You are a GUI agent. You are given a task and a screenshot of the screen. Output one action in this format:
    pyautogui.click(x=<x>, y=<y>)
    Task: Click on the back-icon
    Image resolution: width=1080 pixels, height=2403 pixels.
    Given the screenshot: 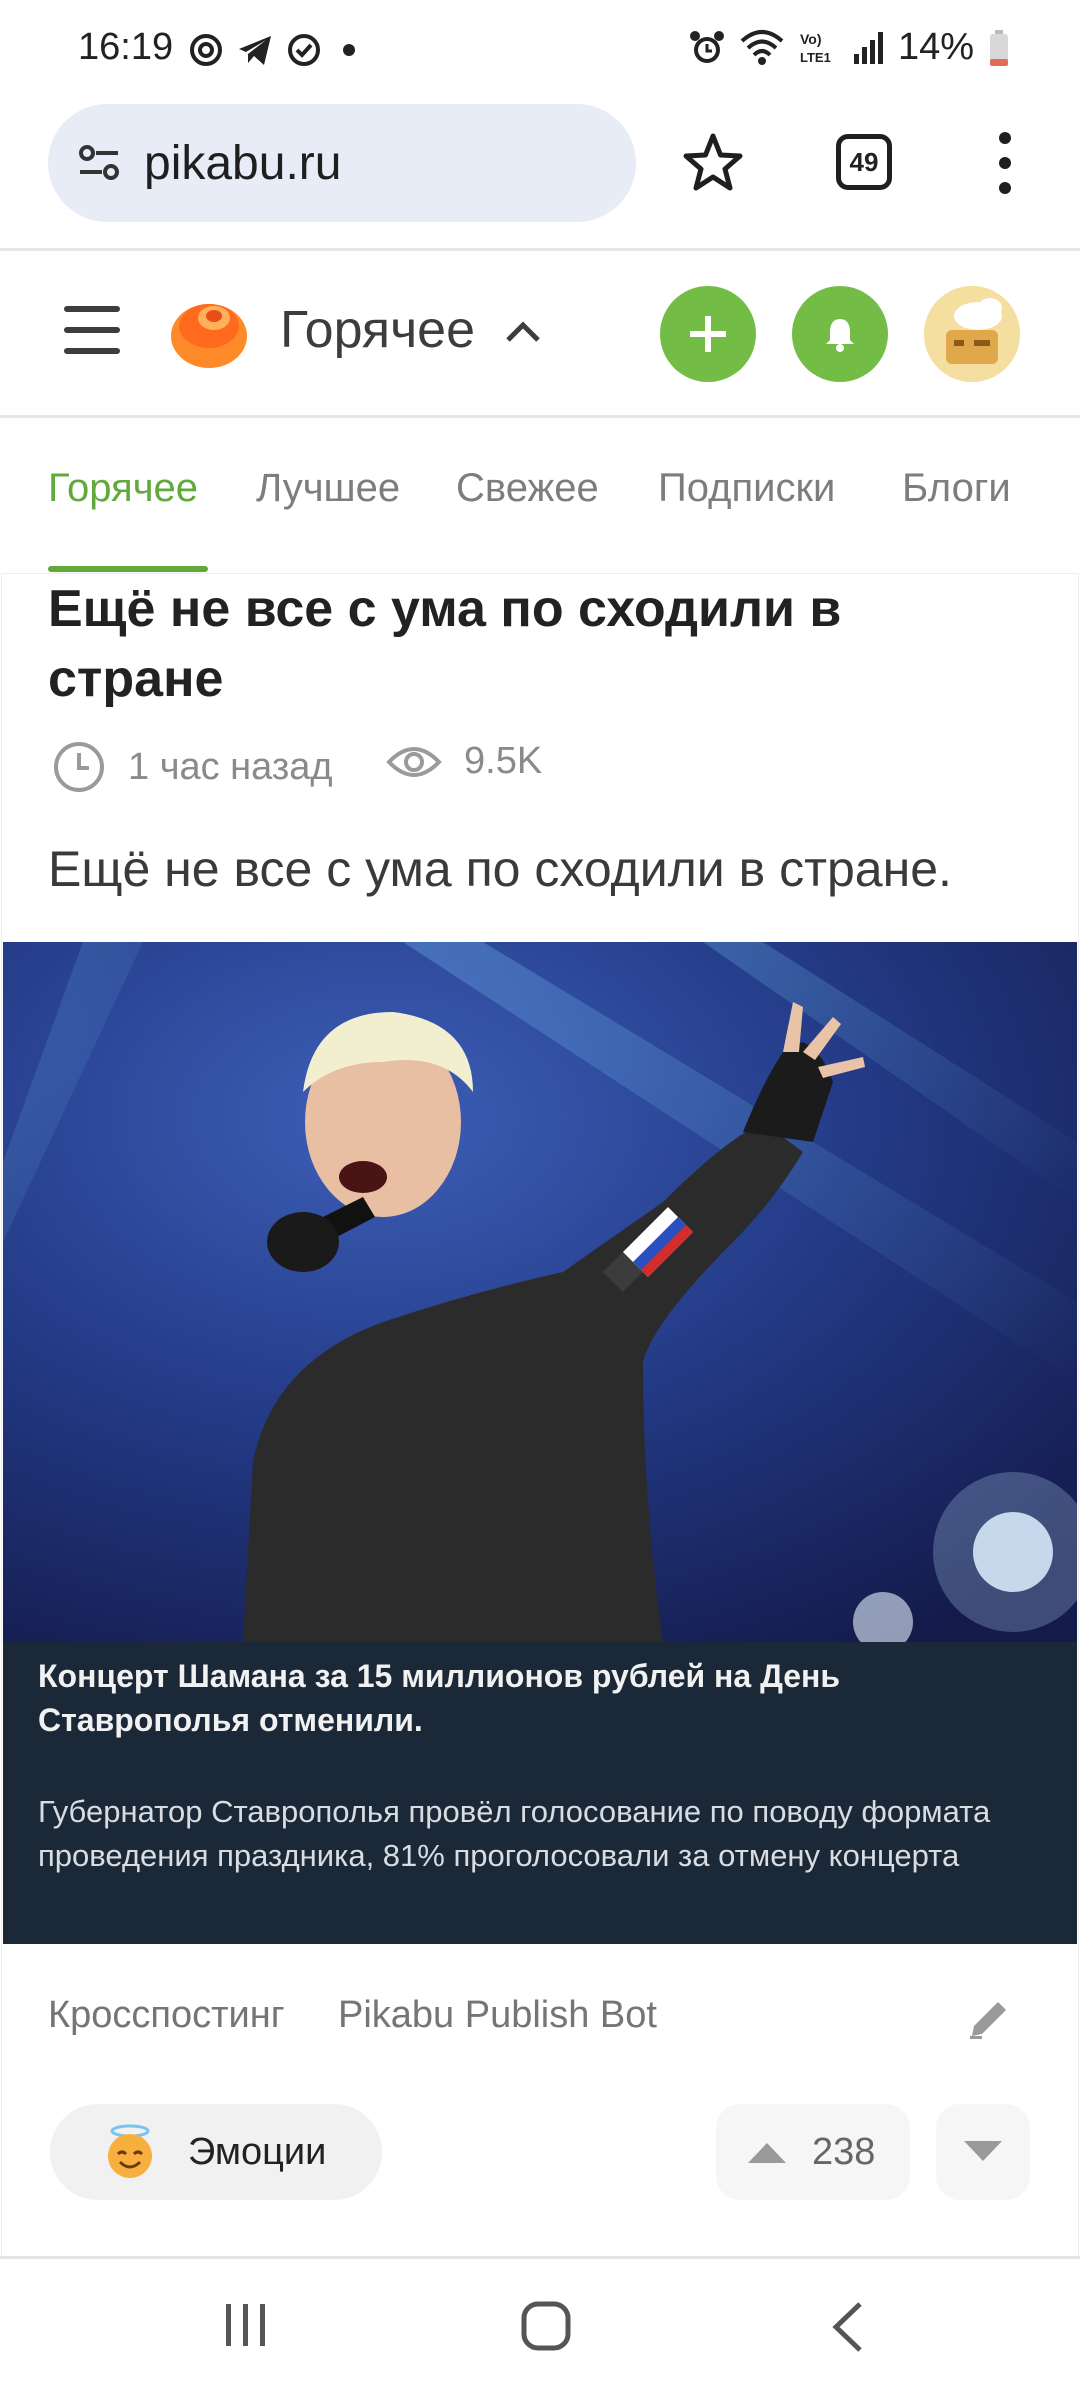 What is the action you would take?
    pyautogui.click(x=847, y=2327)
    